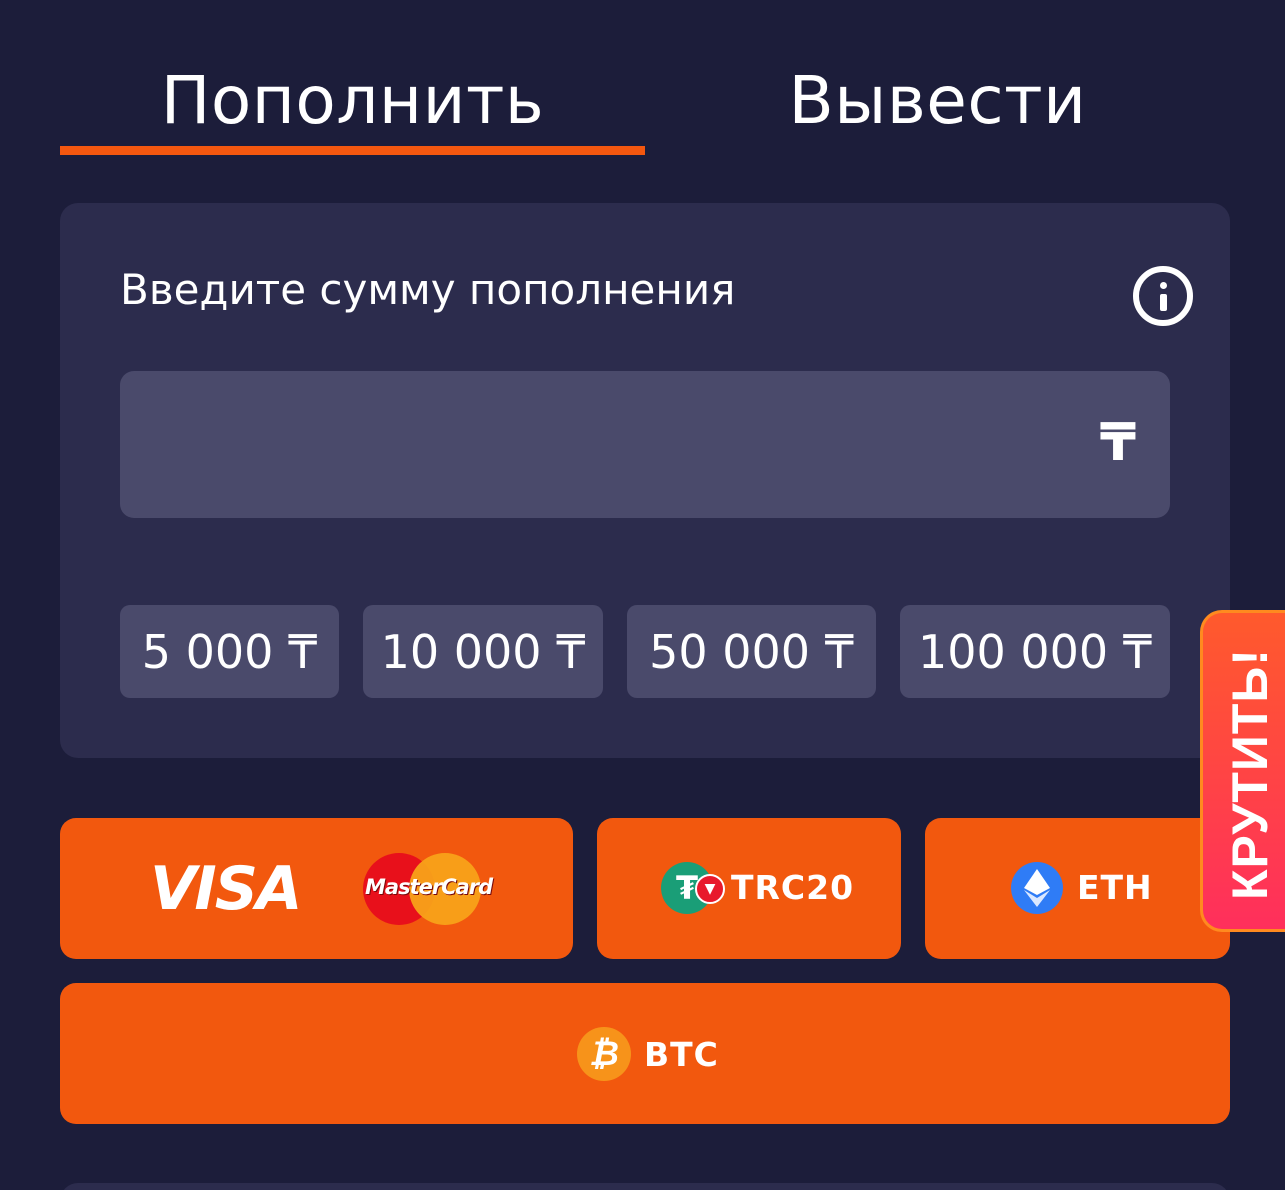 Image resolution: width=1285 pixels, height=1190 pixels. I want to click on spin-side-tab: КРУТИТЬ!, so click(1242, 771).